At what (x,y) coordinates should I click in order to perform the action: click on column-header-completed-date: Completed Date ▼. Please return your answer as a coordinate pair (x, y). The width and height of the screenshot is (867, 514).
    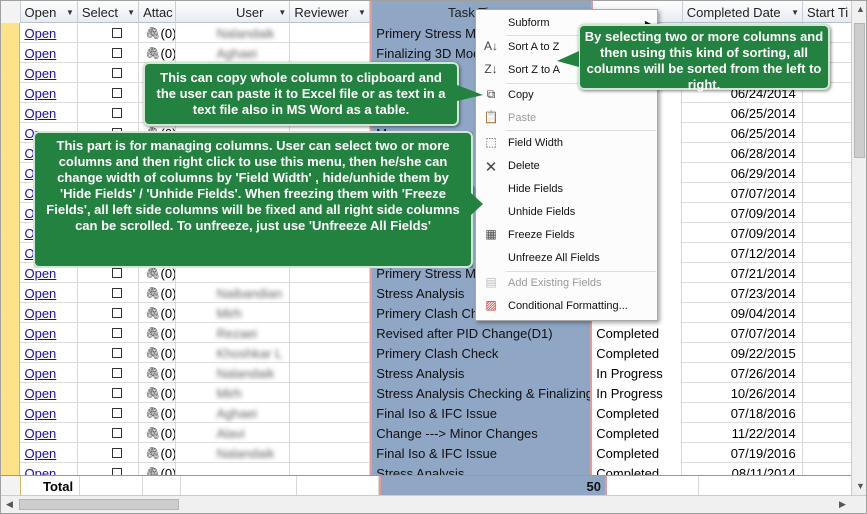
    Looking at the image, I should click on (743, 12).